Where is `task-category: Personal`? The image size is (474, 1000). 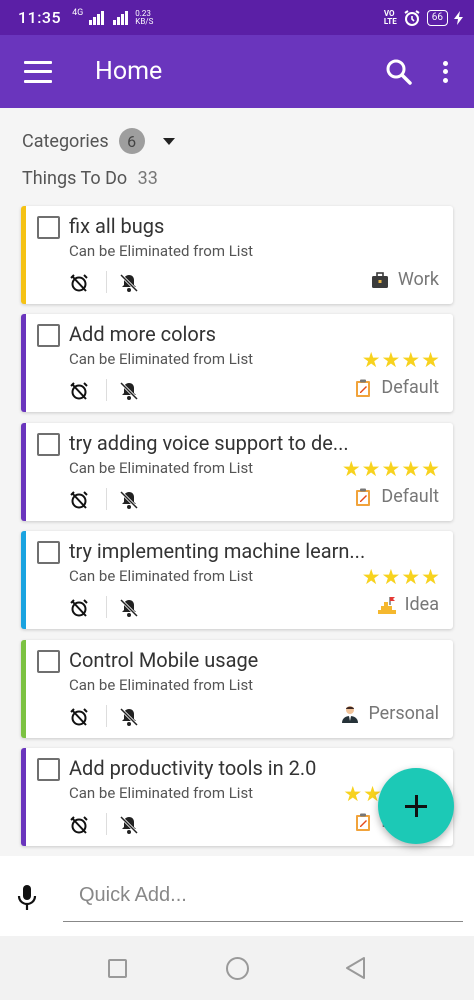 task-category: Personal is located at coordinates (389, 713).